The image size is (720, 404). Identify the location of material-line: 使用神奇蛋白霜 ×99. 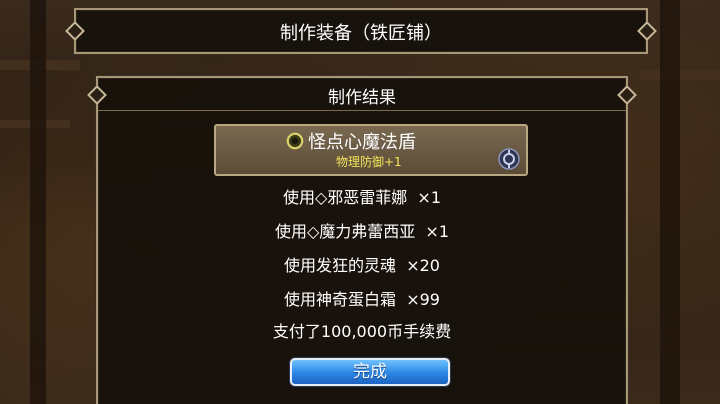
(362, 299).